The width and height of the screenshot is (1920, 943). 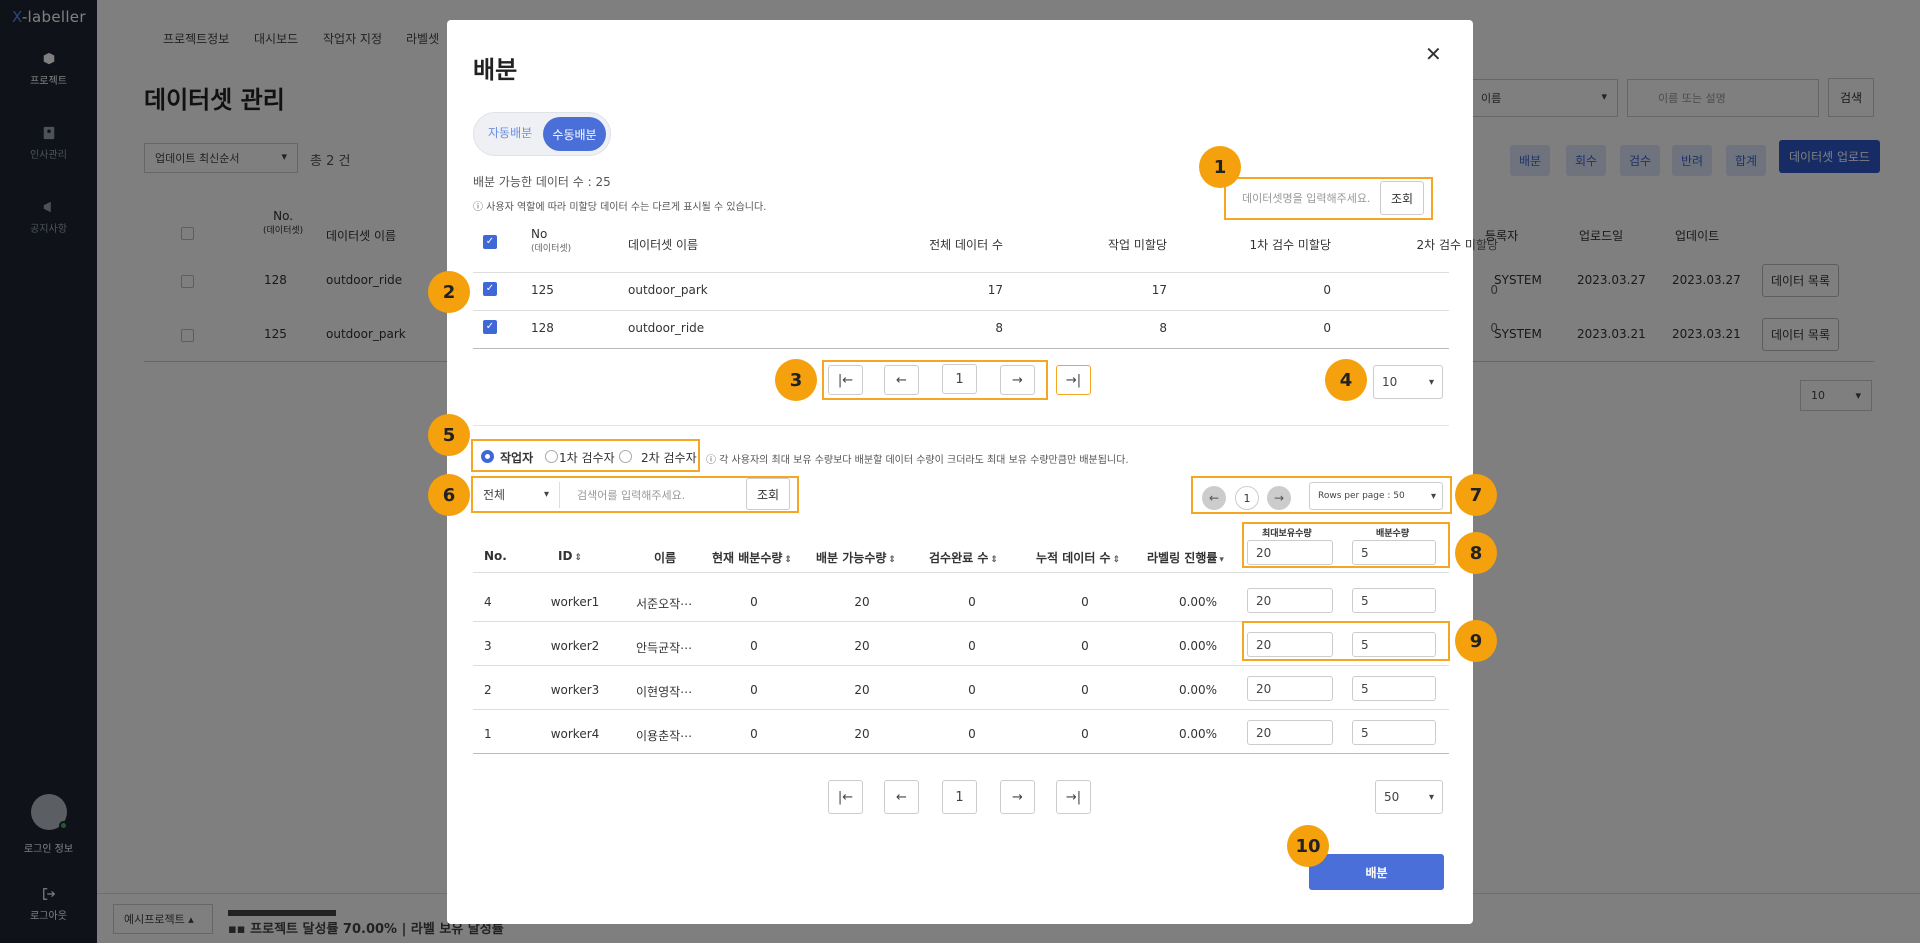 I want to click on user-header-reviewed: 검수완료 수 ⇕, so click(x=963, y=557).